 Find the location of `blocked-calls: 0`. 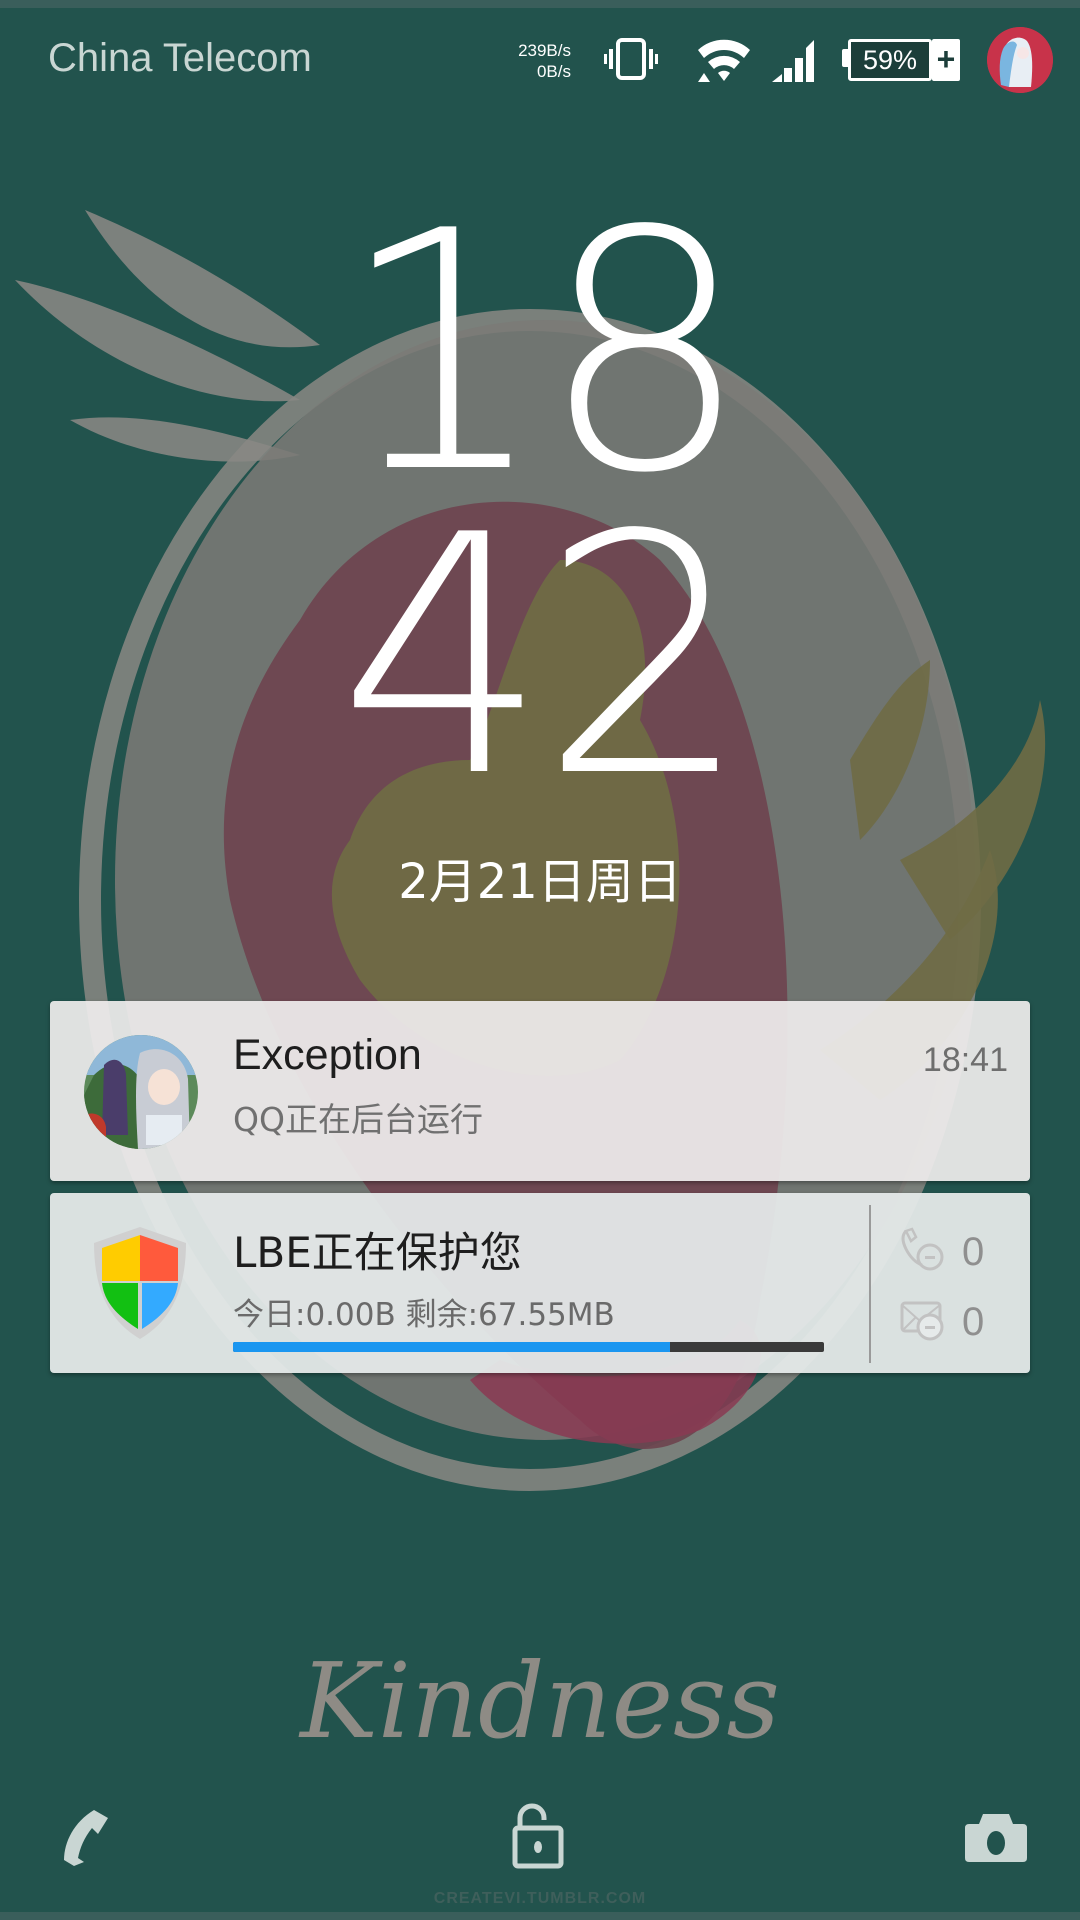

blocked-calls: 0 is located at coordinates (955, 1252).